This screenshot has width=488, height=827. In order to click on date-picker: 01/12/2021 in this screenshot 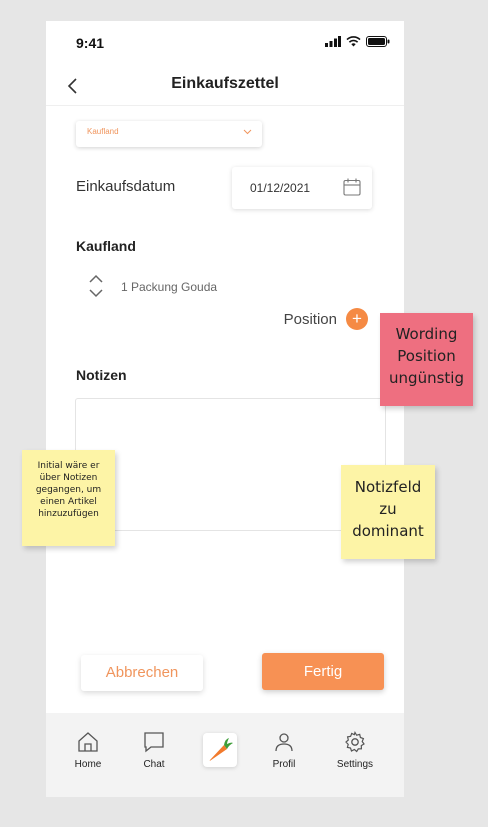, I will do `click(302, 188)`.